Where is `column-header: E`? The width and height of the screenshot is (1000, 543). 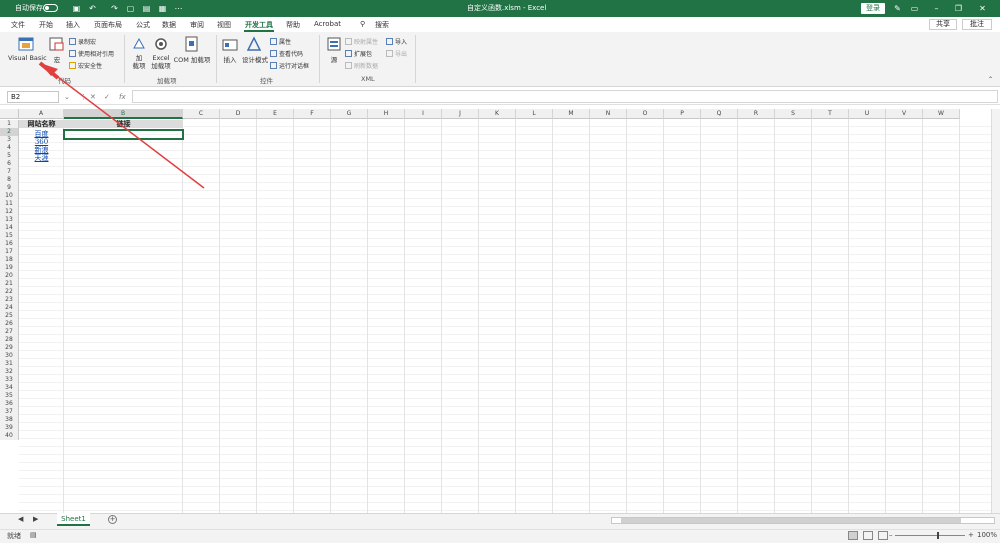
column-header: E is located at coordinates (275, 114).